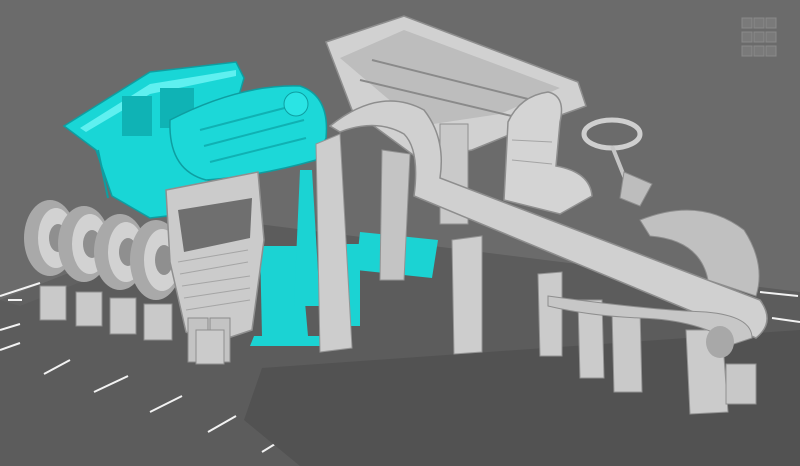  I want to click on view-cube-icon, so click(760, 39).